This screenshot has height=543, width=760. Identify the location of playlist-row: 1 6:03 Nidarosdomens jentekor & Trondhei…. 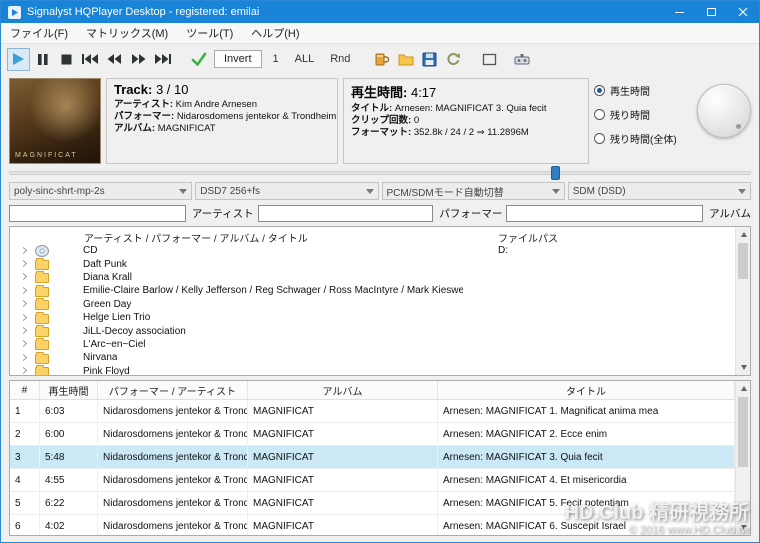
(372, 411).